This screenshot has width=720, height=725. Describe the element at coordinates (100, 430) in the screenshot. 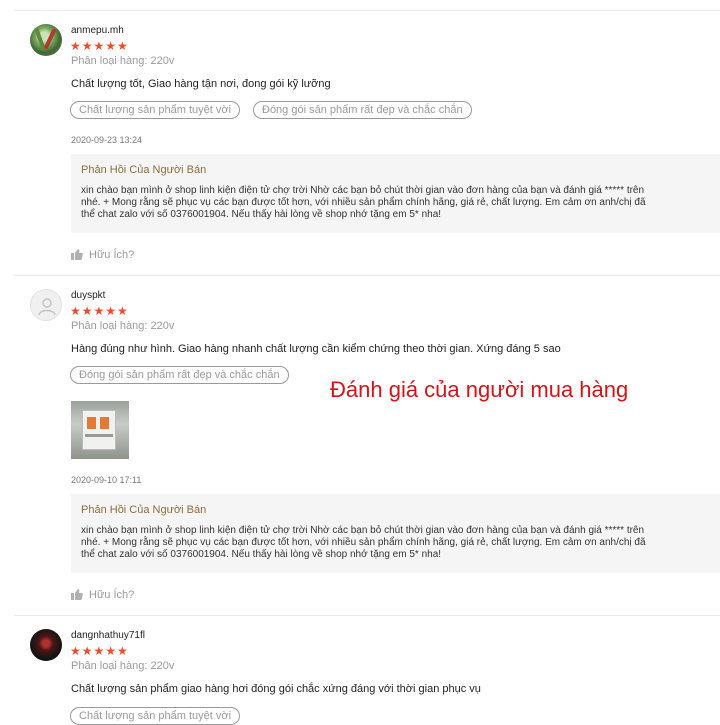

I see `review-photo` at that location.